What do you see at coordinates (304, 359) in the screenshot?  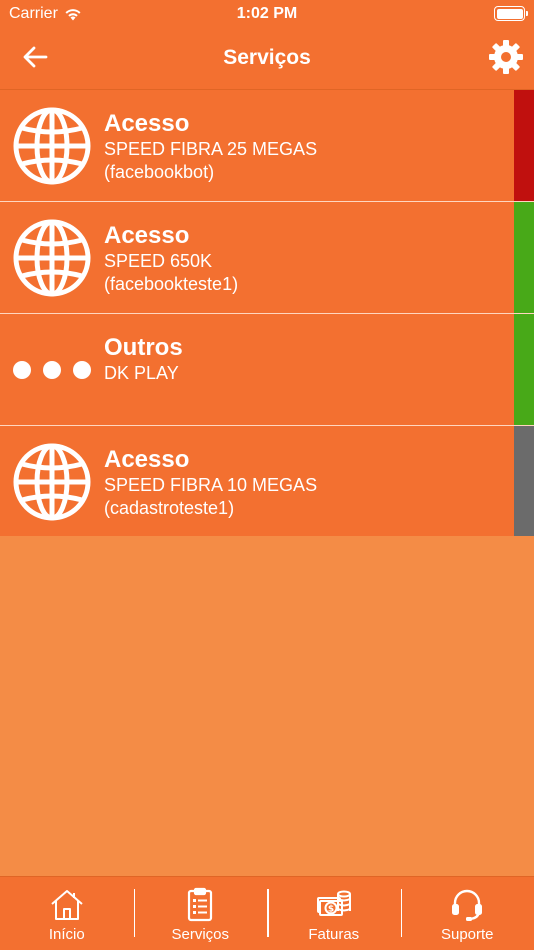 I see `service-details: Outros DK PLAY` at bounding box center [304, 359].